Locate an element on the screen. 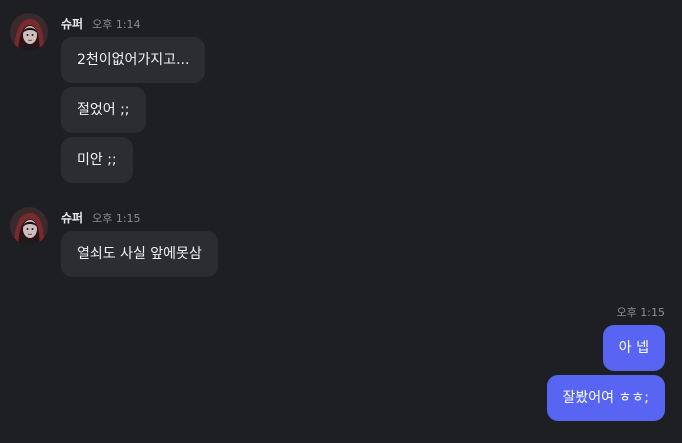 The width and height of the screenshot is (682, 443). message-header: 슈퍼 오후 1:14 is located at coordinates (101, 23).